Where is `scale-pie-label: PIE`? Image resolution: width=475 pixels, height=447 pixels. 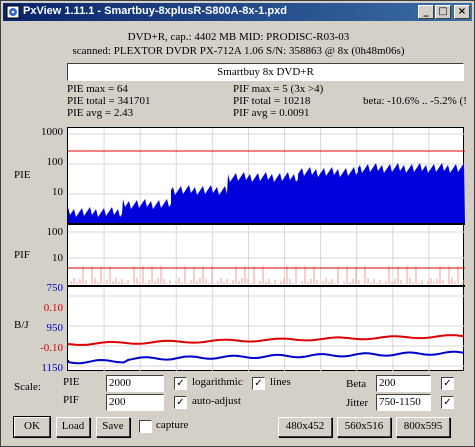 scale-pie-label: PIE is located at coordinates (71, 382).